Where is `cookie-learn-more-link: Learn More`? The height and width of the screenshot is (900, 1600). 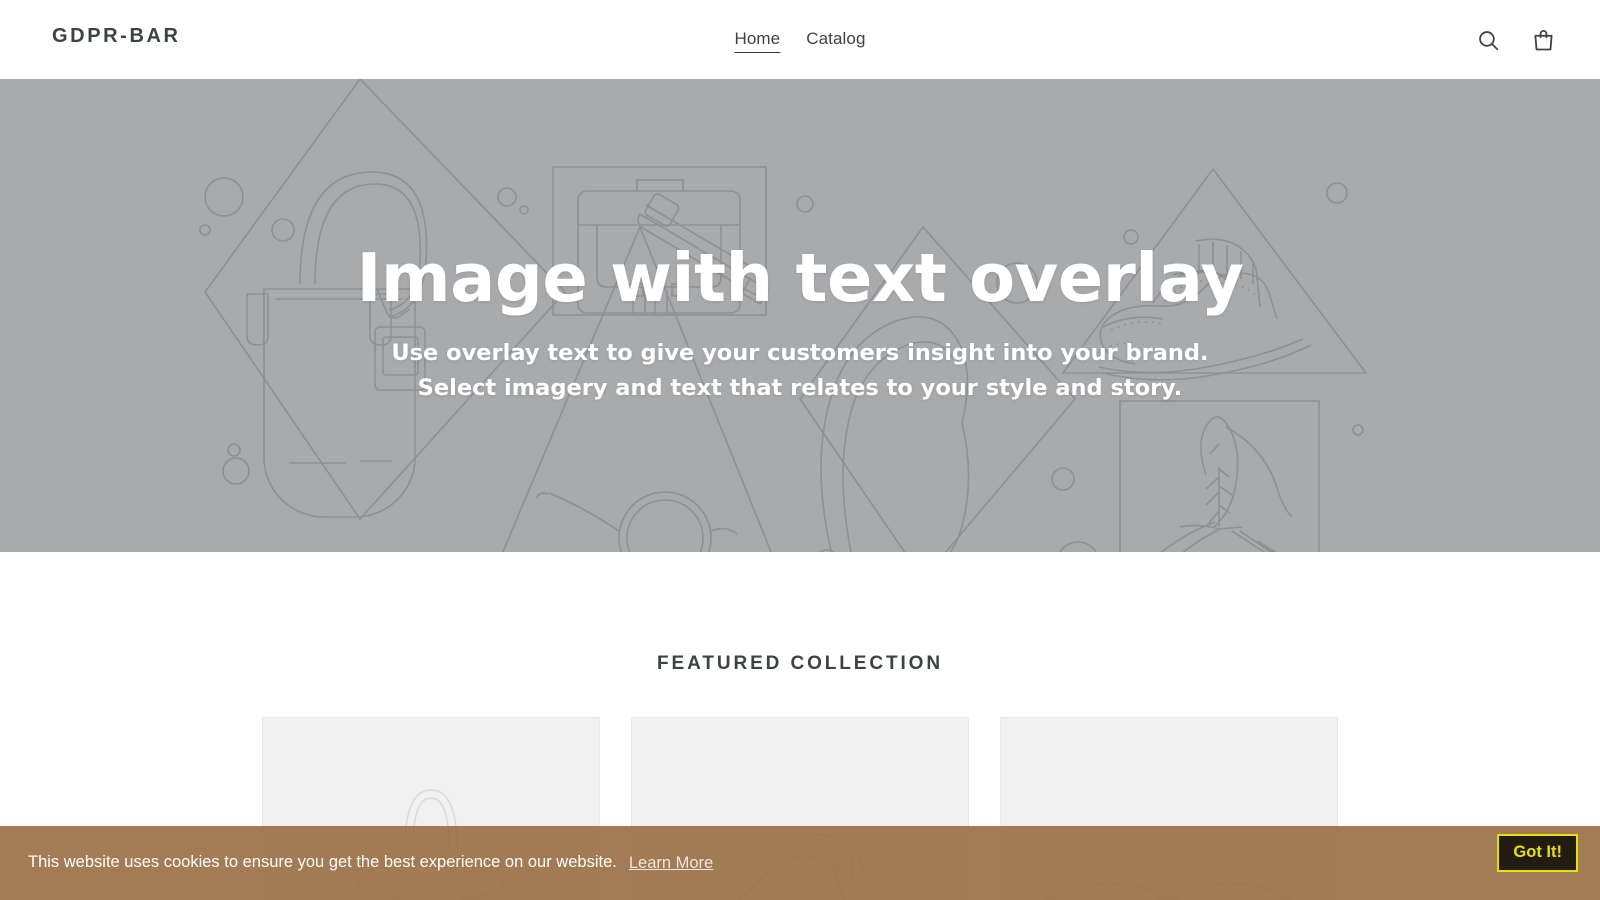
cookie-learn-more-link: Learn More is located at coordinates (671, 863).